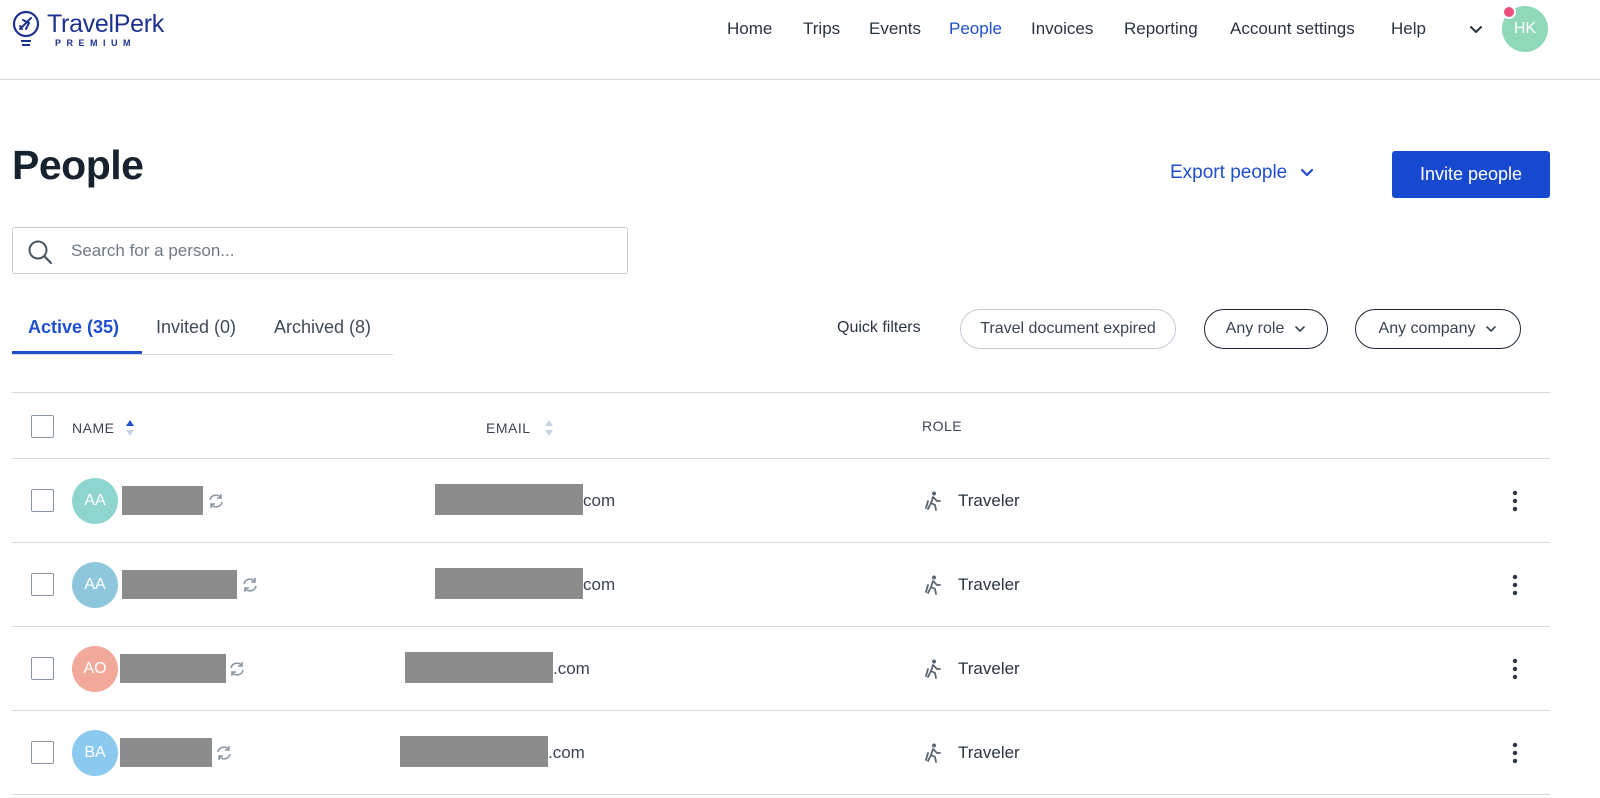 The width and height of the screenshot is (1600, 798). Describe the element at coordinates (95, 43) in the screenshot. I see `brand-tier: PREMIUM` at that location.